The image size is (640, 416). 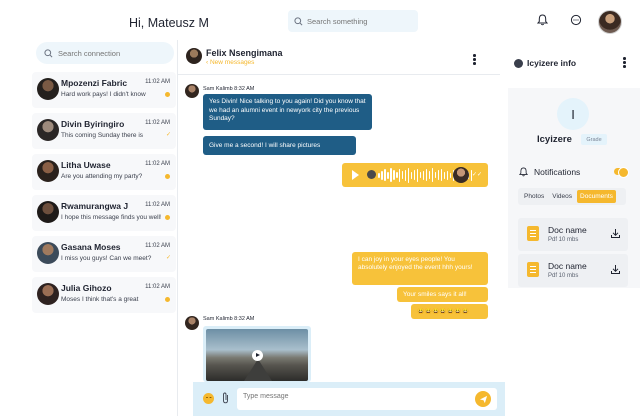 I want to click on notifications-button, so click(x=542, y=20).